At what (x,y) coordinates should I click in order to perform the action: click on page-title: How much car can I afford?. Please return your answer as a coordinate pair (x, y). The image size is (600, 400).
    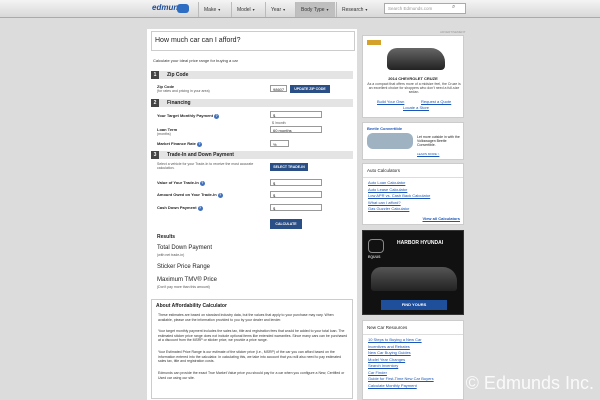
    Looking at the image, I should click on (253, 41).